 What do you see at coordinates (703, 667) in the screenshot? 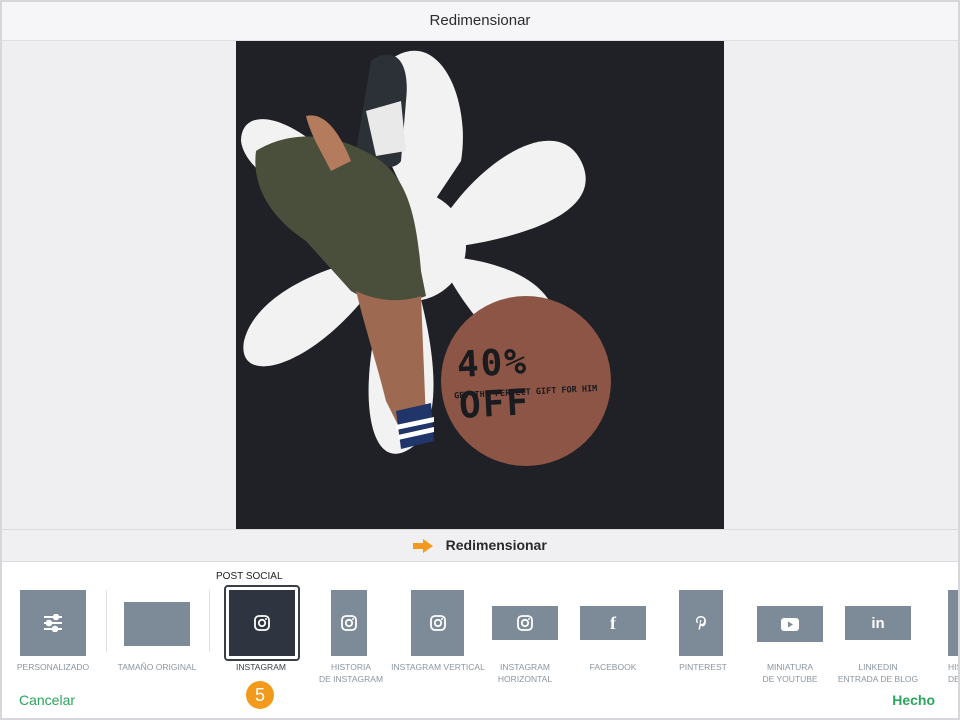
I see `preset-label: PINTEREST` at bounding box center [703, 667].